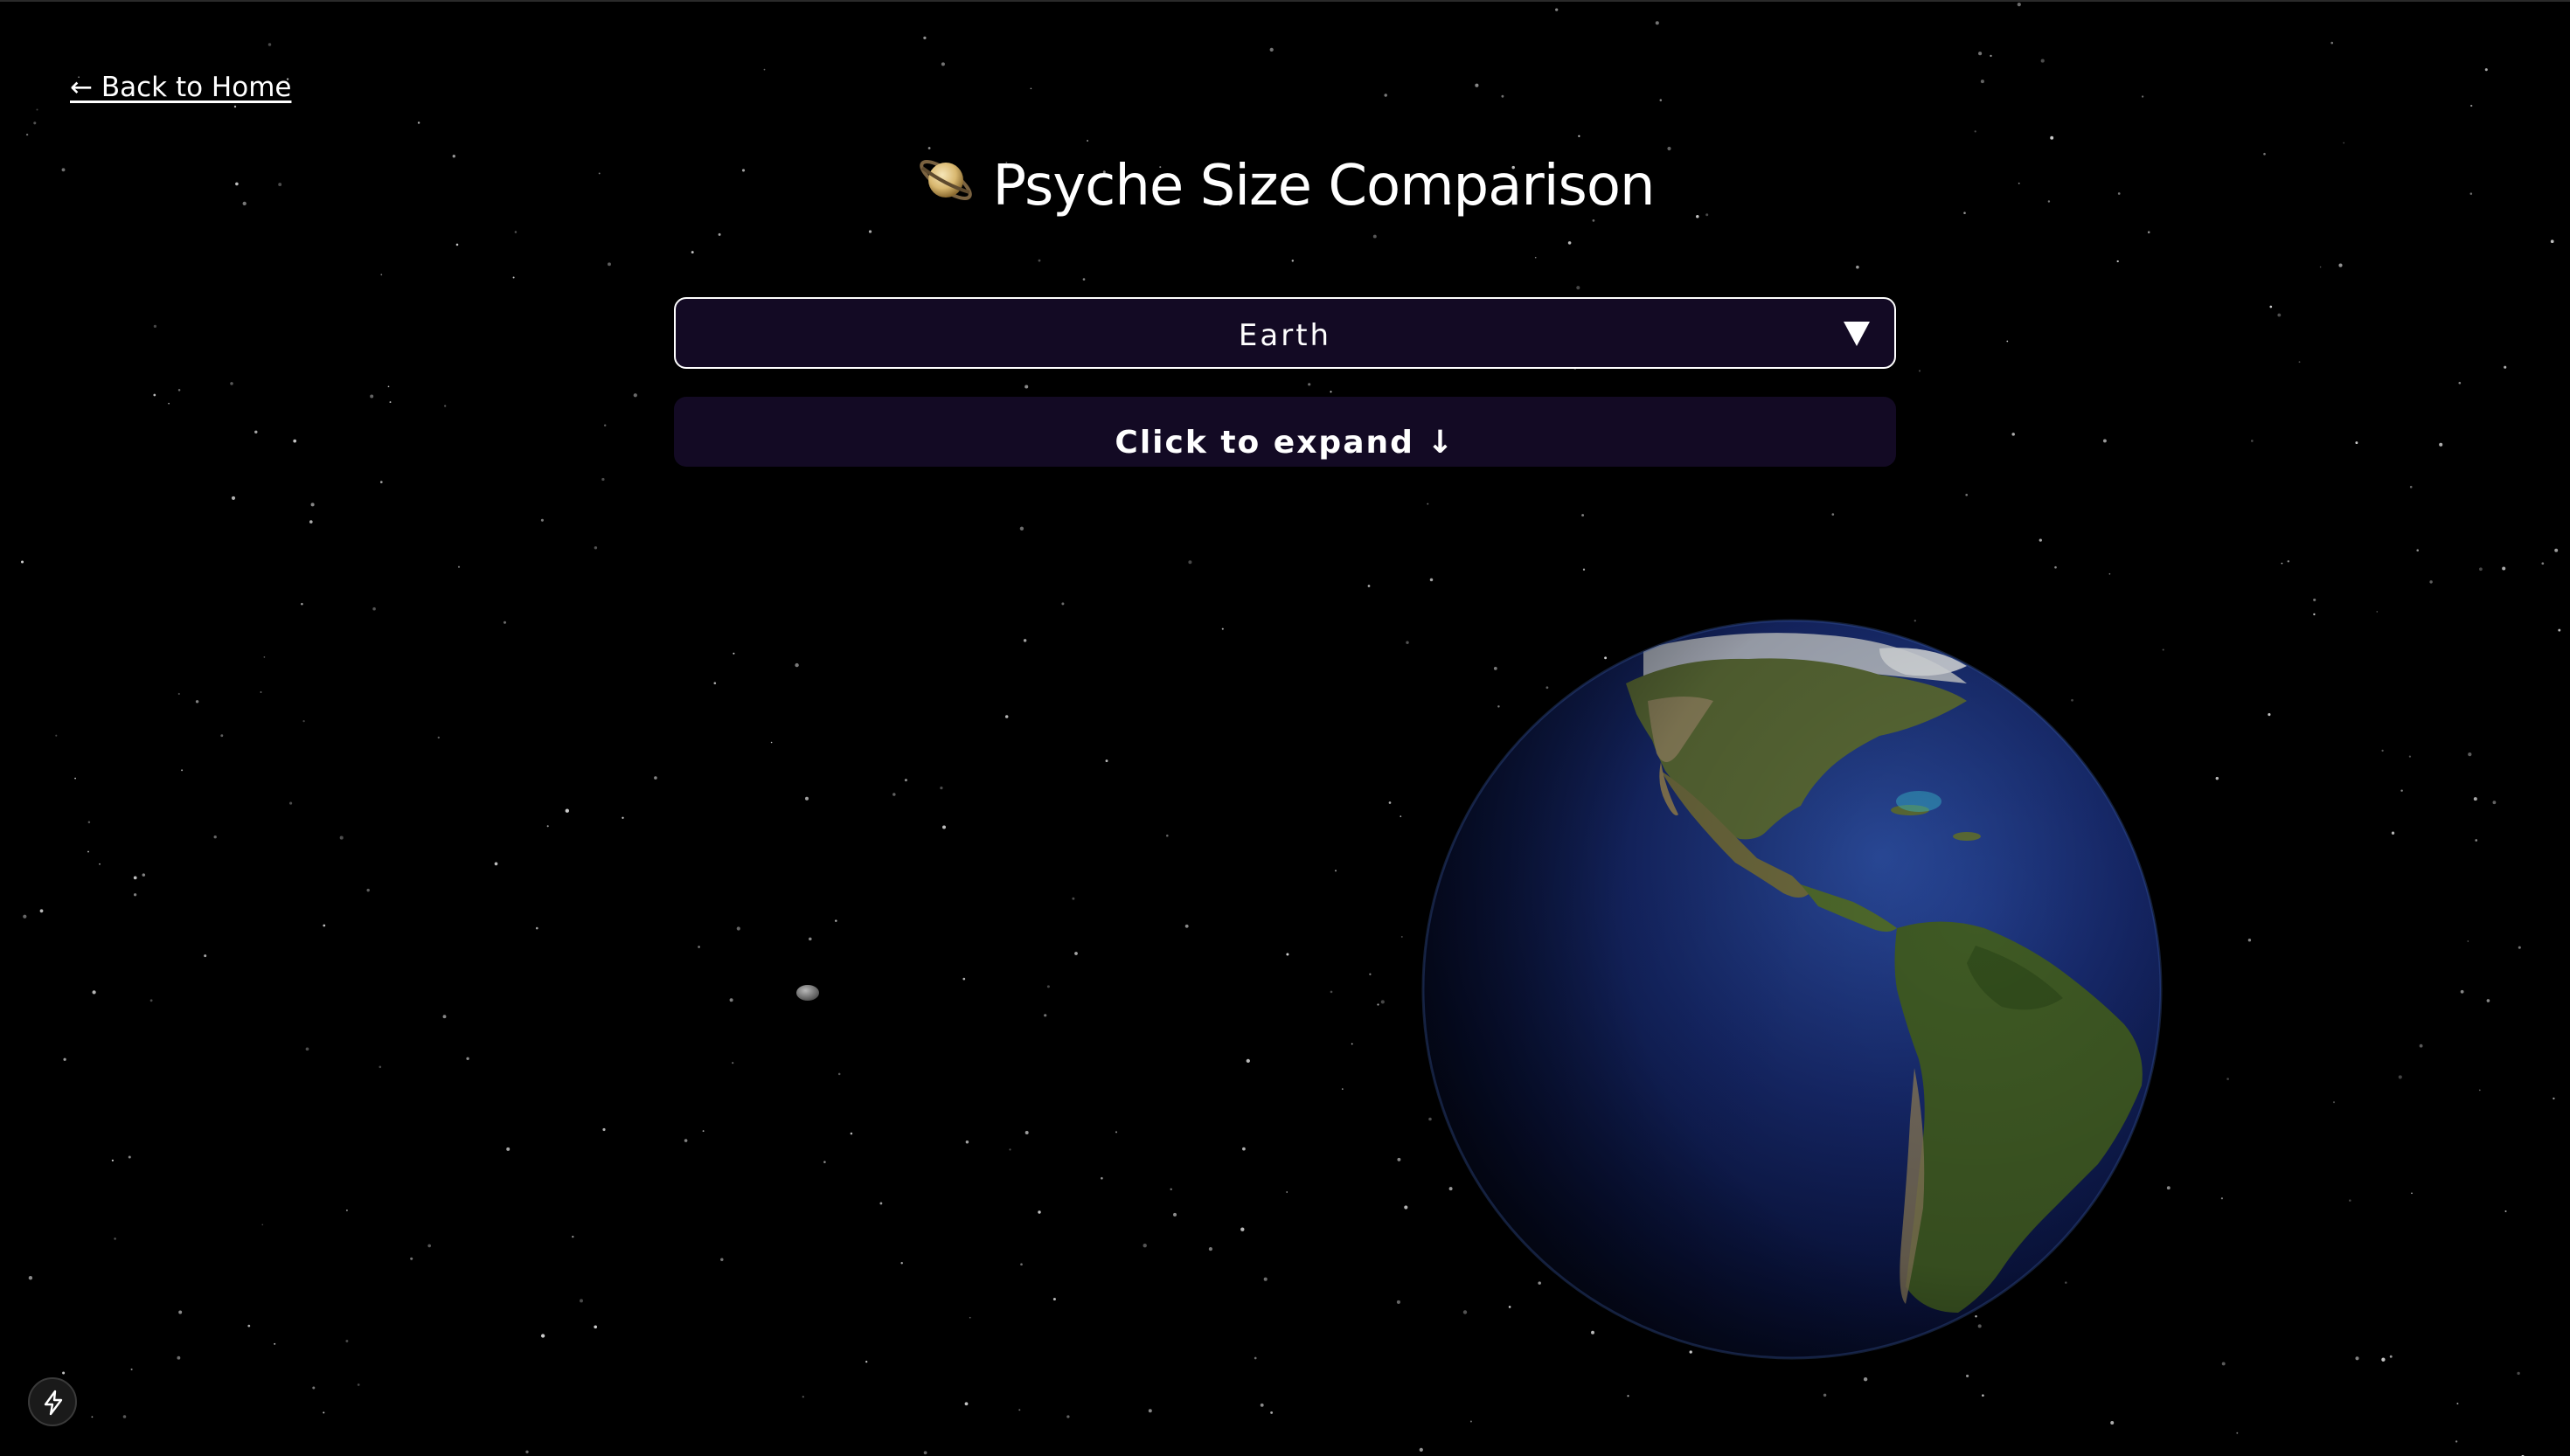  What do you see at coordinates (1792, 989) in the screenshot?
I see `earth-globe` at bounding box center [1792, 989].